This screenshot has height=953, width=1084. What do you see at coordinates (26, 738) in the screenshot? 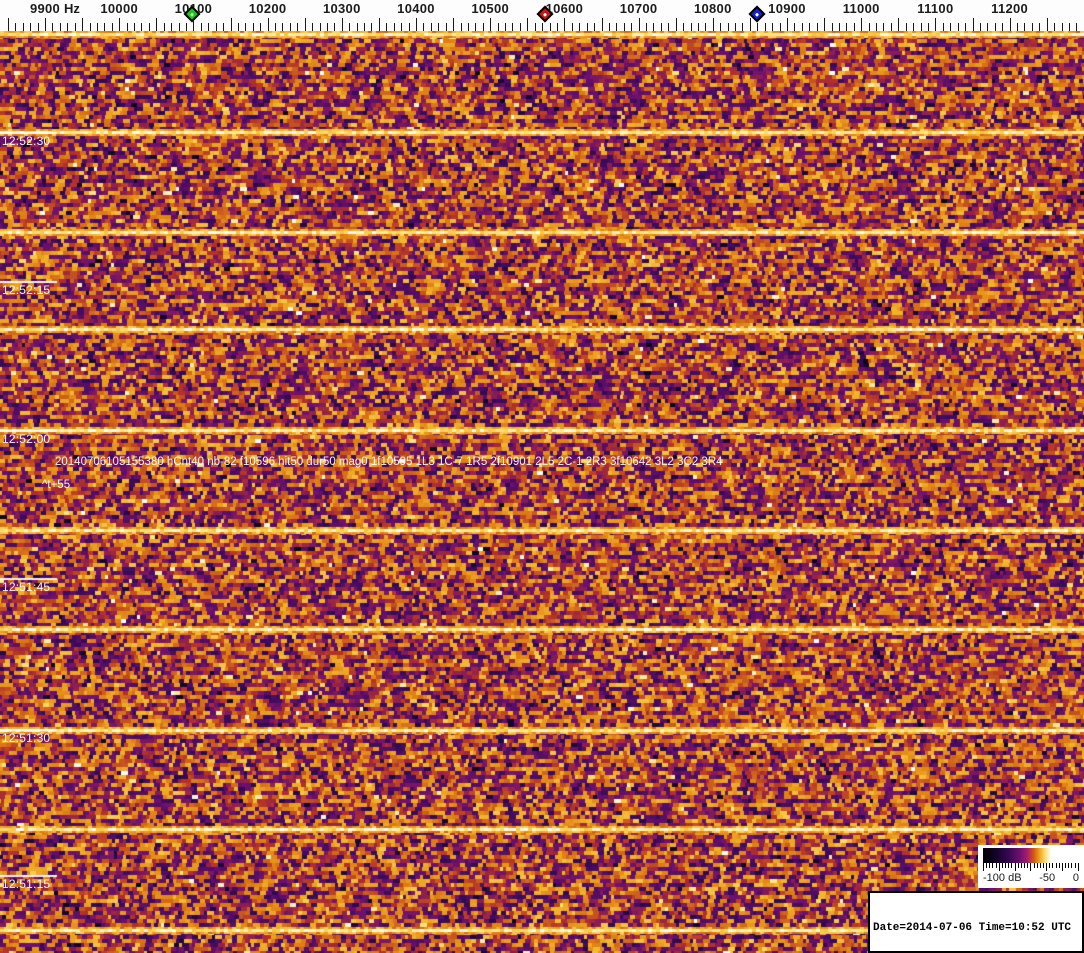
I see `time-axis-label: 12:51:30` at bounding box center [26, 738].